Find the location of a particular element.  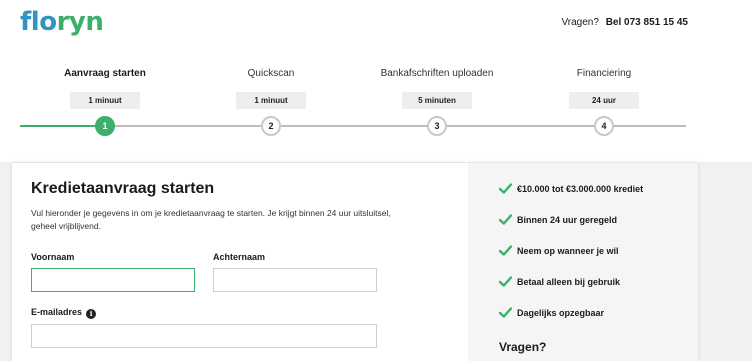

step-duration: 24 uur is located at coordinates (604, 100).